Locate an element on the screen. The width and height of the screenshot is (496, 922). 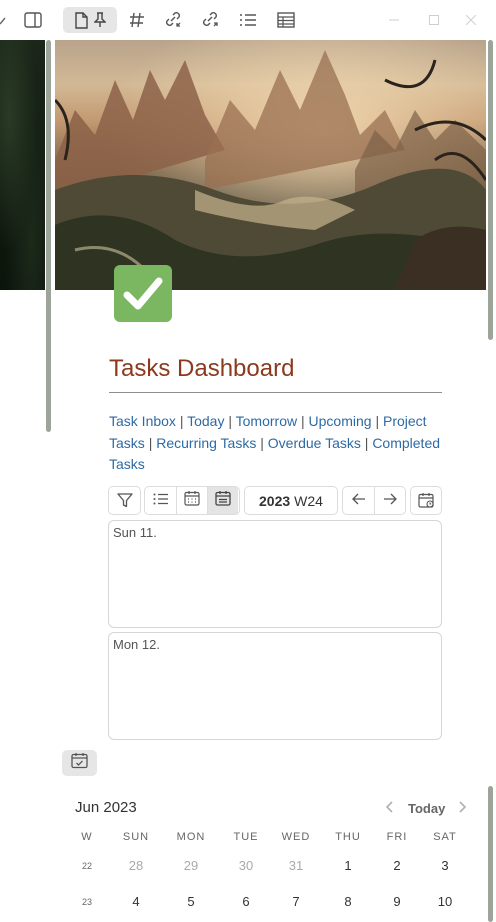
left-pane-scrollbar is located at coordinates (48, 236).